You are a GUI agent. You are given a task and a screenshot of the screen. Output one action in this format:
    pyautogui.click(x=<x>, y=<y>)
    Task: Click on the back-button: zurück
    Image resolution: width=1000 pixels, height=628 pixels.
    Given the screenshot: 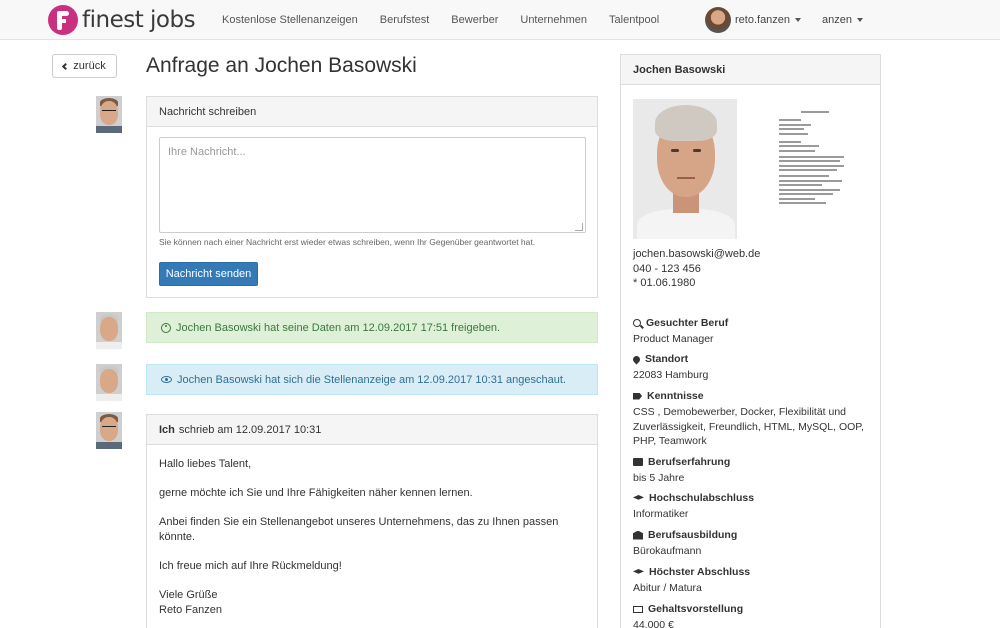 What is the action you would take?
    pyautogui.click(x=84, y=66)
    